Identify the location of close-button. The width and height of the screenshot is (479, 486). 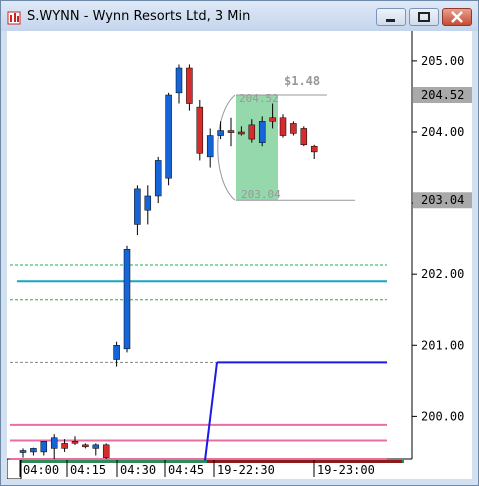
(457, 17).